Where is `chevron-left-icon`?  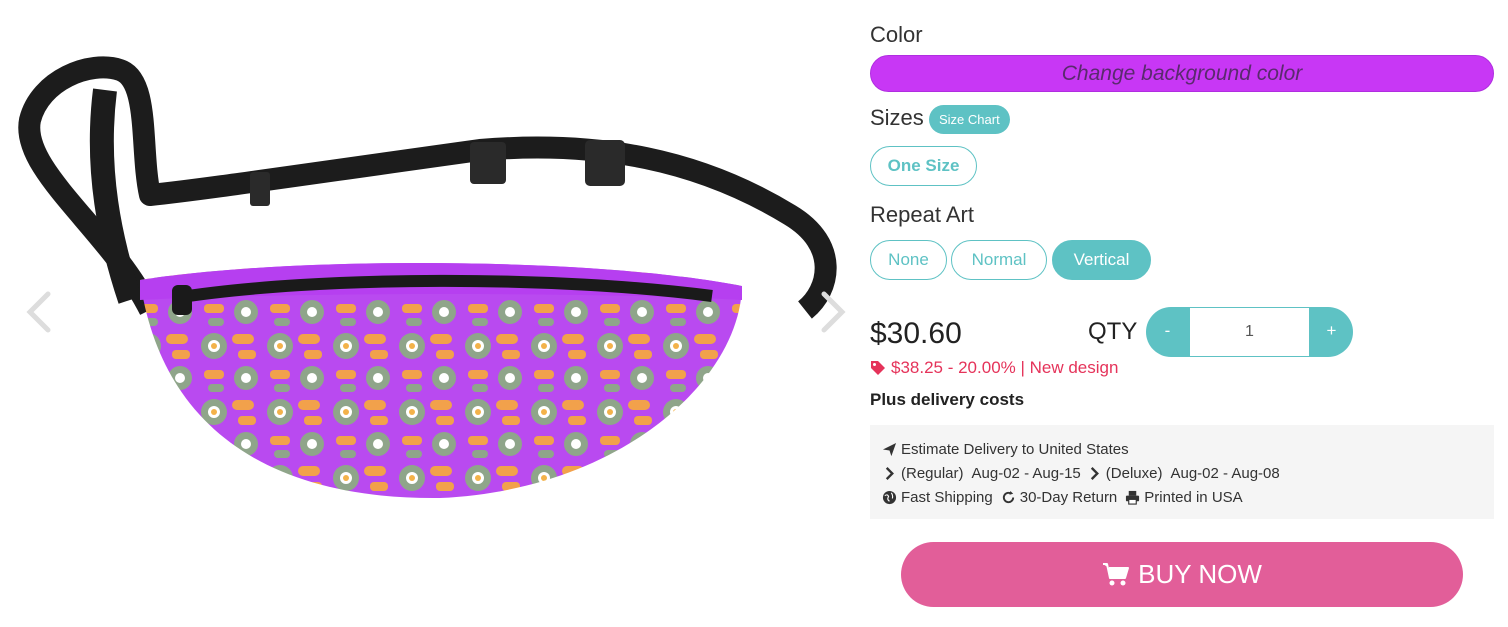
chevron-left-icon is located at coordinates (40, 312).